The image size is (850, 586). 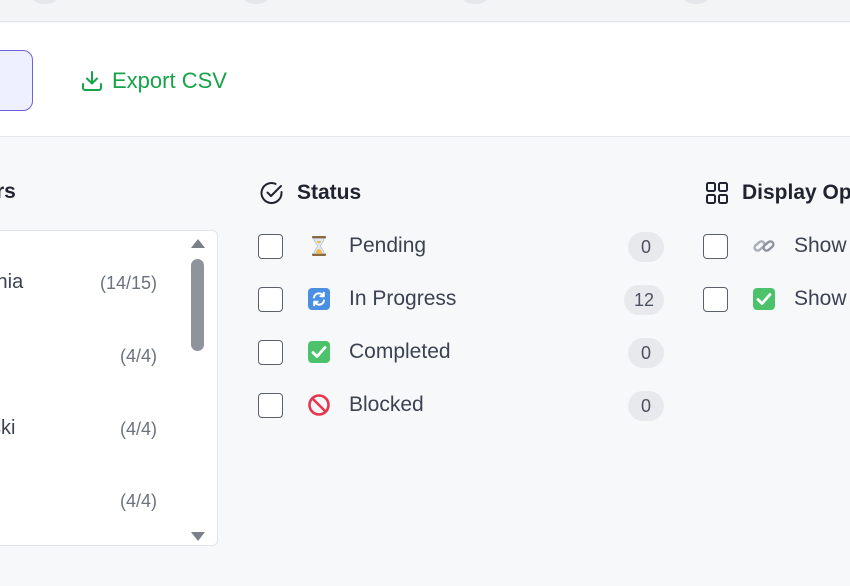 I want to click on in-progress-count-badge: 12, so click(x=643, y=300).